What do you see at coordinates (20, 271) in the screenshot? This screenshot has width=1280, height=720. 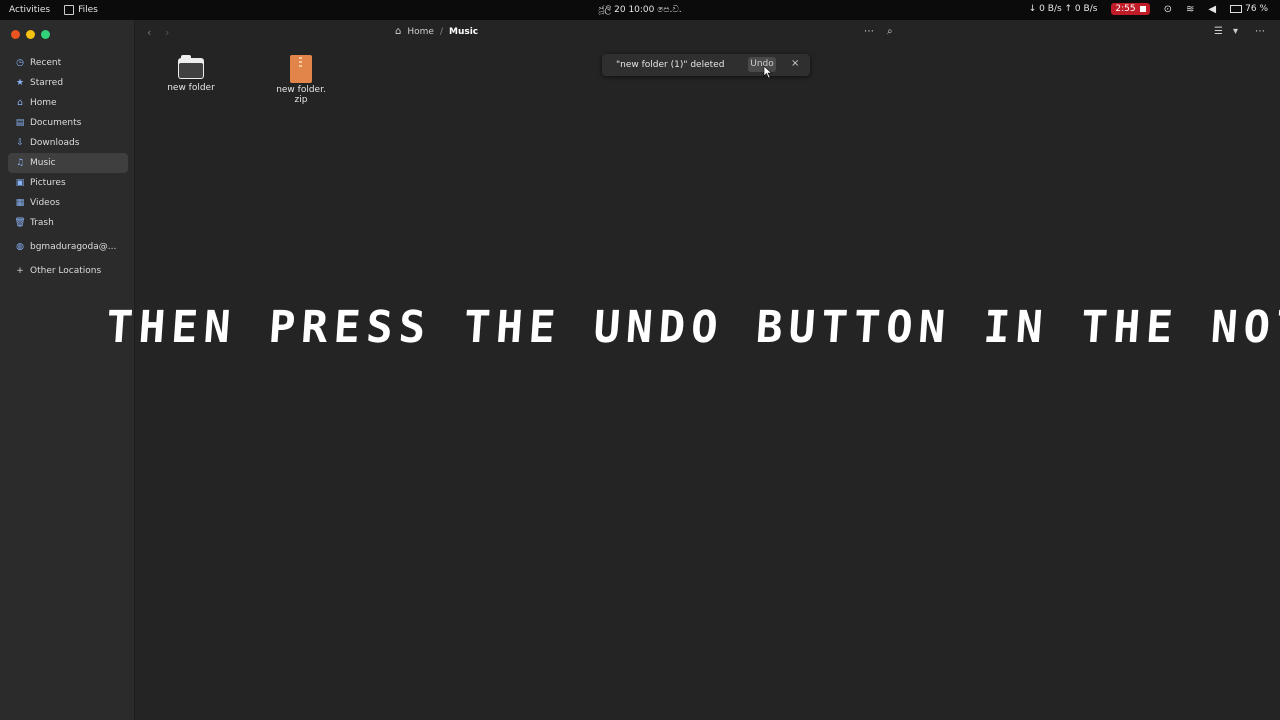 I see `plus-icon: +` at bounding box center [20, 271].